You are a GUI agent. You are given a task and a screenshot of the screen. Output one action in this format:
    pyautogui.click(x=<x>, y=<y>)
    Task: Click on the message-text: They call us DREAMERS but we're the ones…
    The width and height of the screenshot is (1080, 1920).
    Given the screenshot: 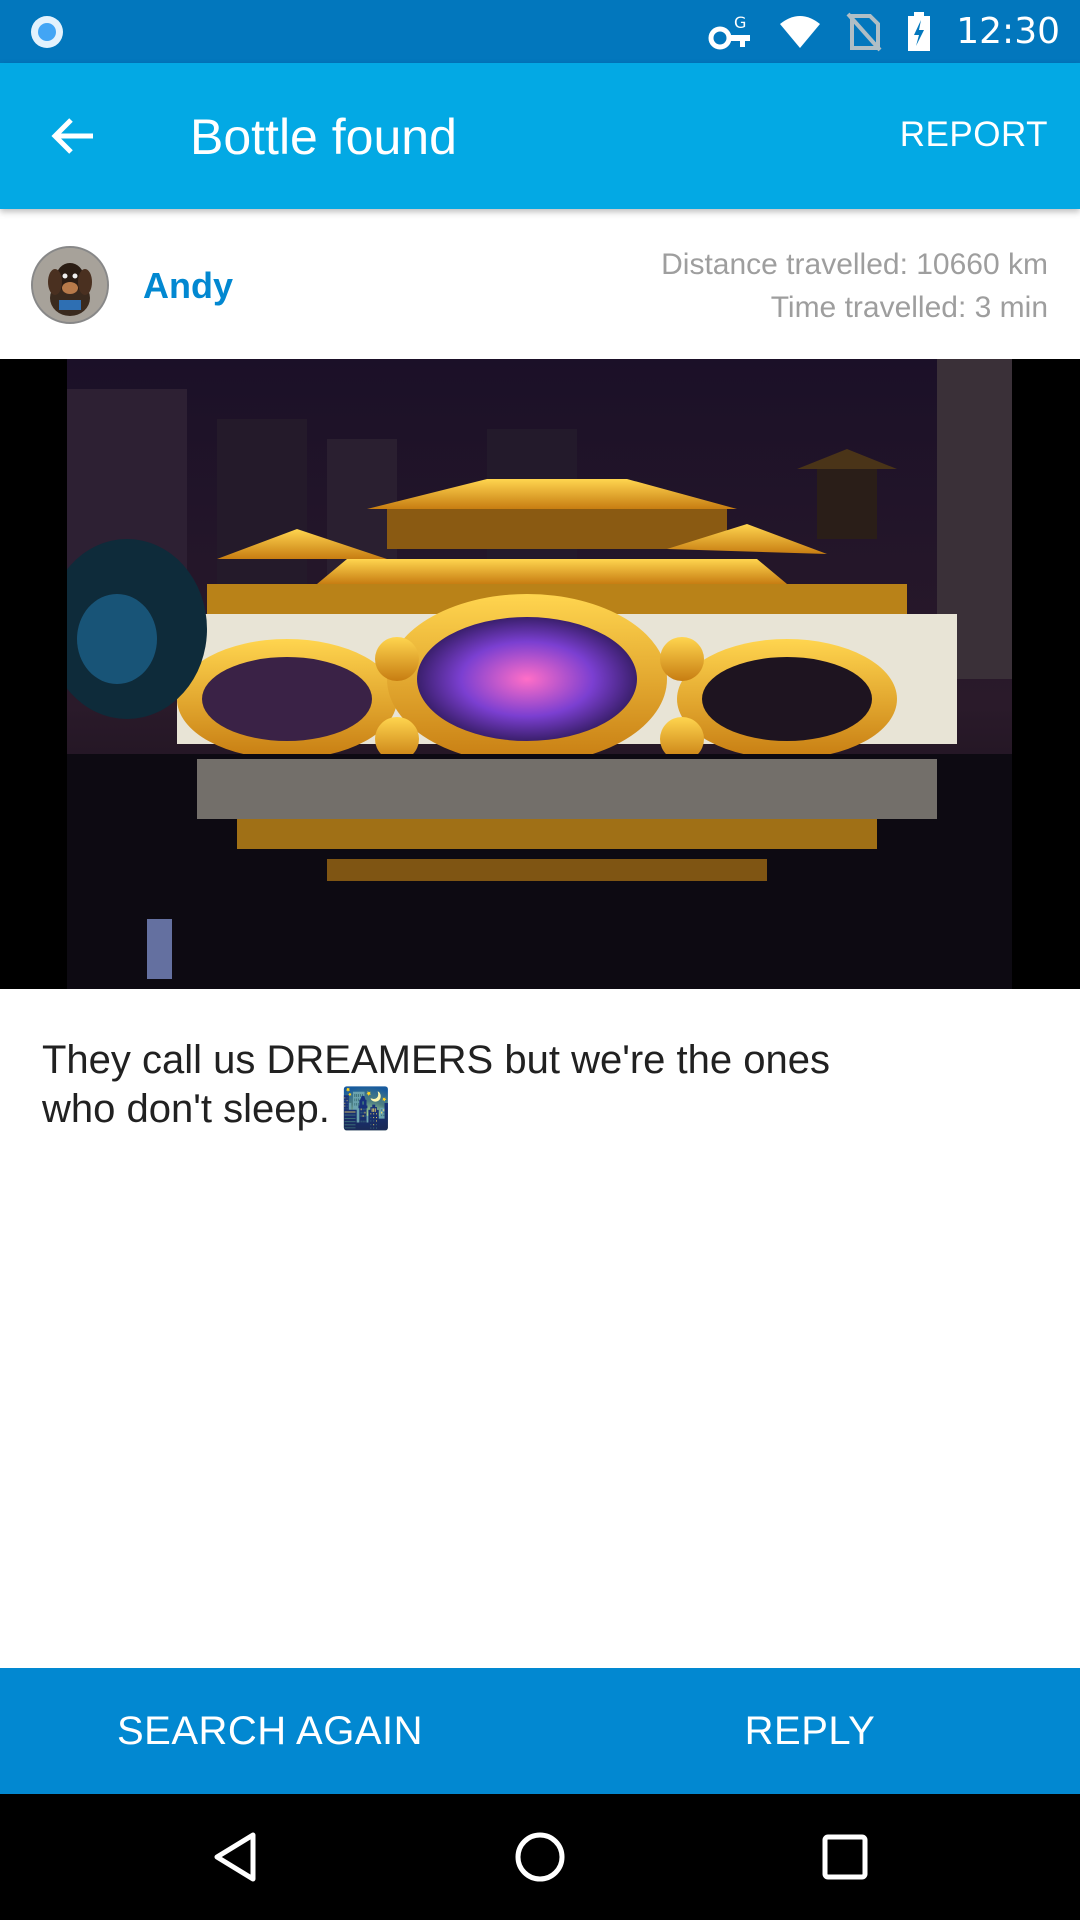 What is the action you would take?
    pyautogui.click(x=436, y=1084)
    